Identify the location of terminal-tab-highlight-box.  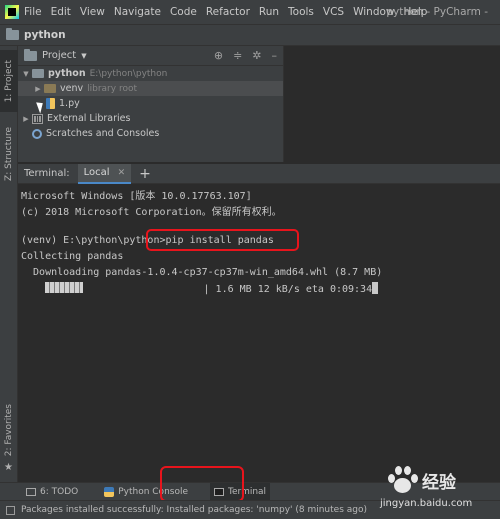
(202, 484).